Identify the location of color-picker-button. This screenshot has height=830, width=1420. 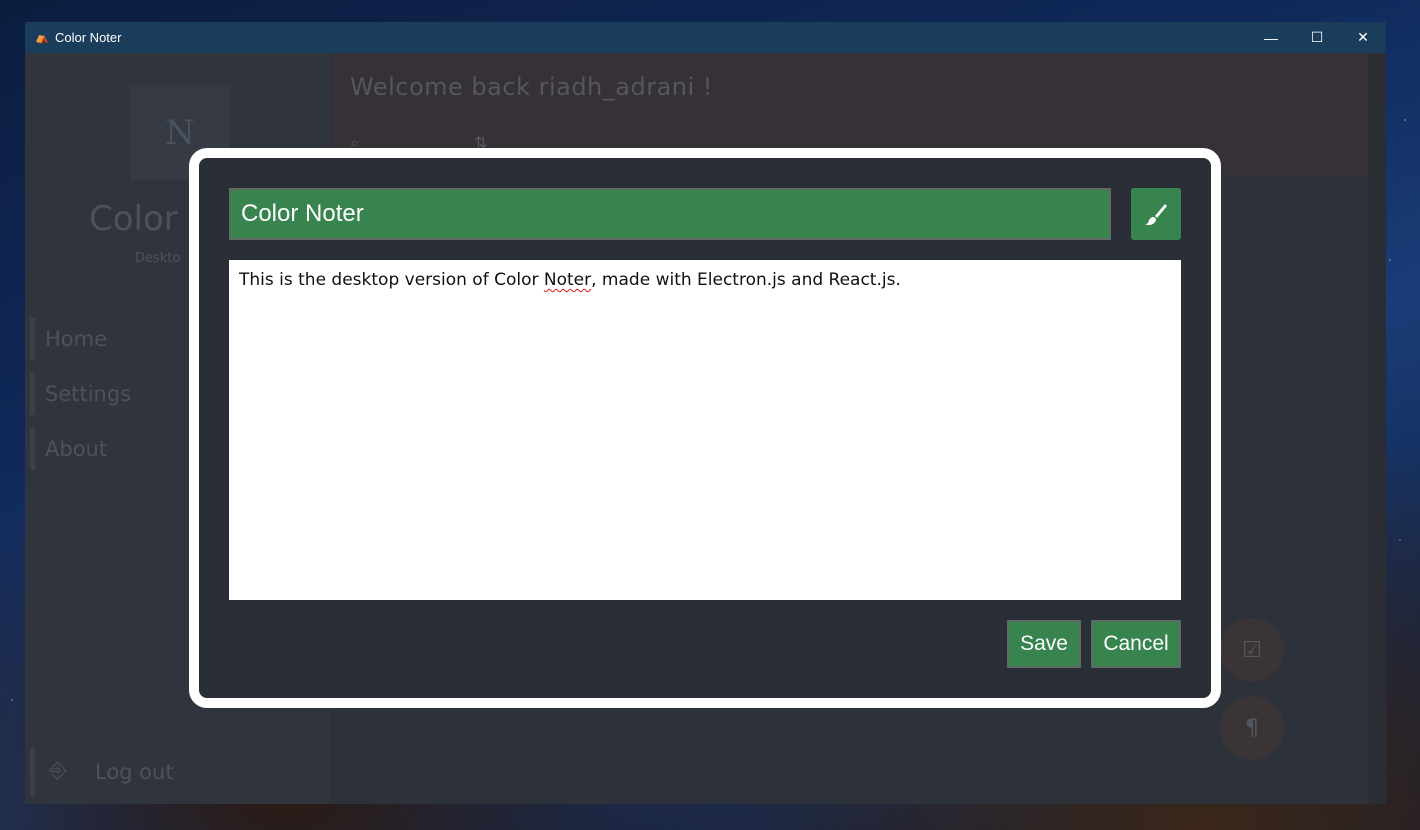
(1156, 214).